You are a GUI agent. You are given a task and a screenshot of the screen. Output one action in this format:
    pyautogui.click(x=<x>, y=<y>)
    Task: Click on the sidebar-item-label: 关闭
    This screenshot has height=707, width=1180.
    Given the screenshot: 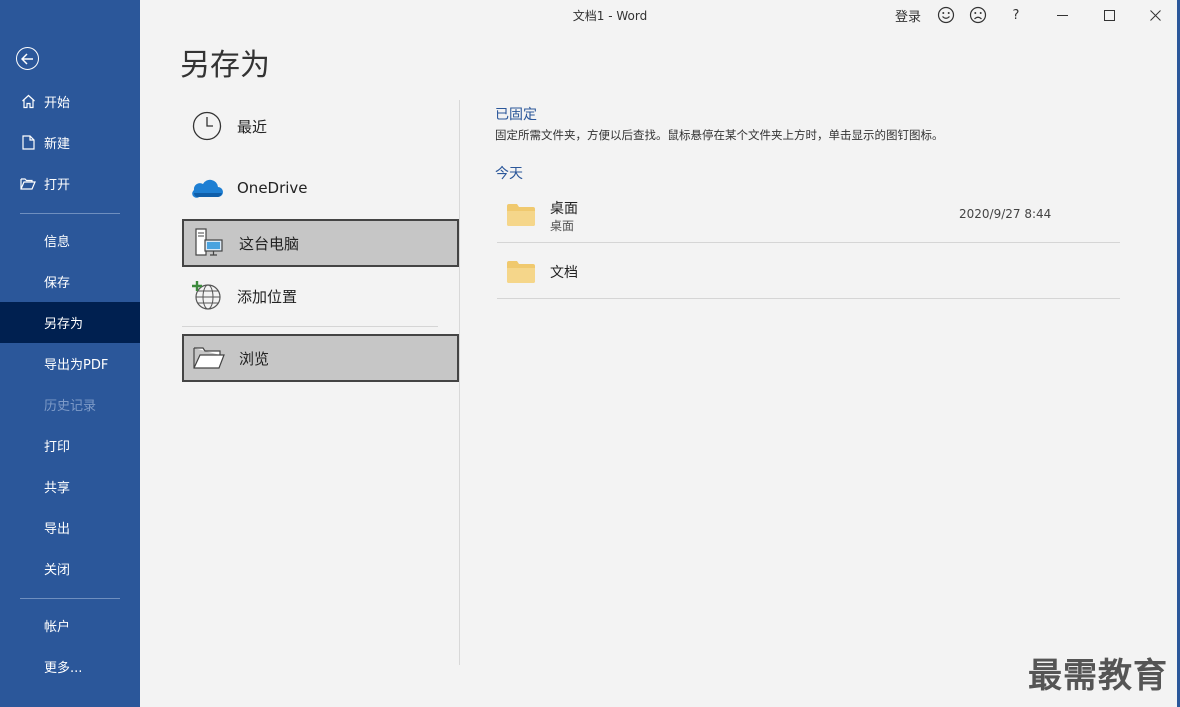 What is the action you would take?
    pyautogui.click(x=57, y=570)
    